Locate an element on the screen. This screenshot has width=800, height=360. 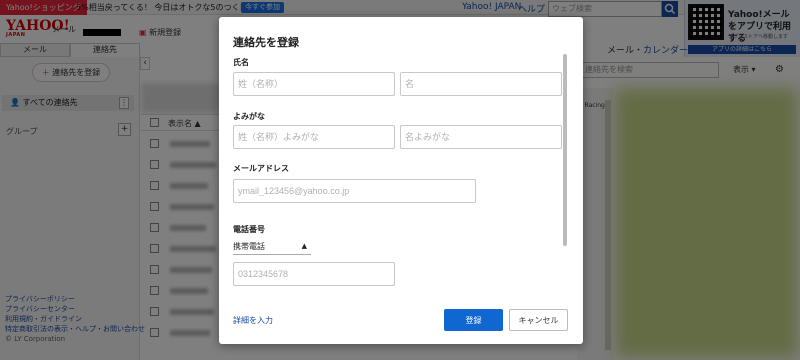
cancel-button: キャンセル is located at coordinates (538, 320).